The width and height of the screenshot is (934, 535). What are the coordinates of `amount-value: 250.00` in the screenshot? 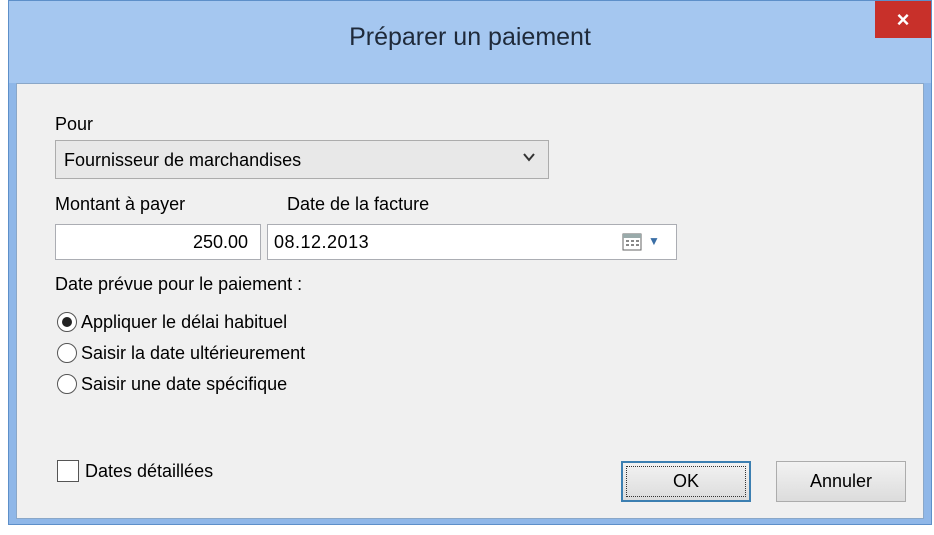 It's located at (220, 242).